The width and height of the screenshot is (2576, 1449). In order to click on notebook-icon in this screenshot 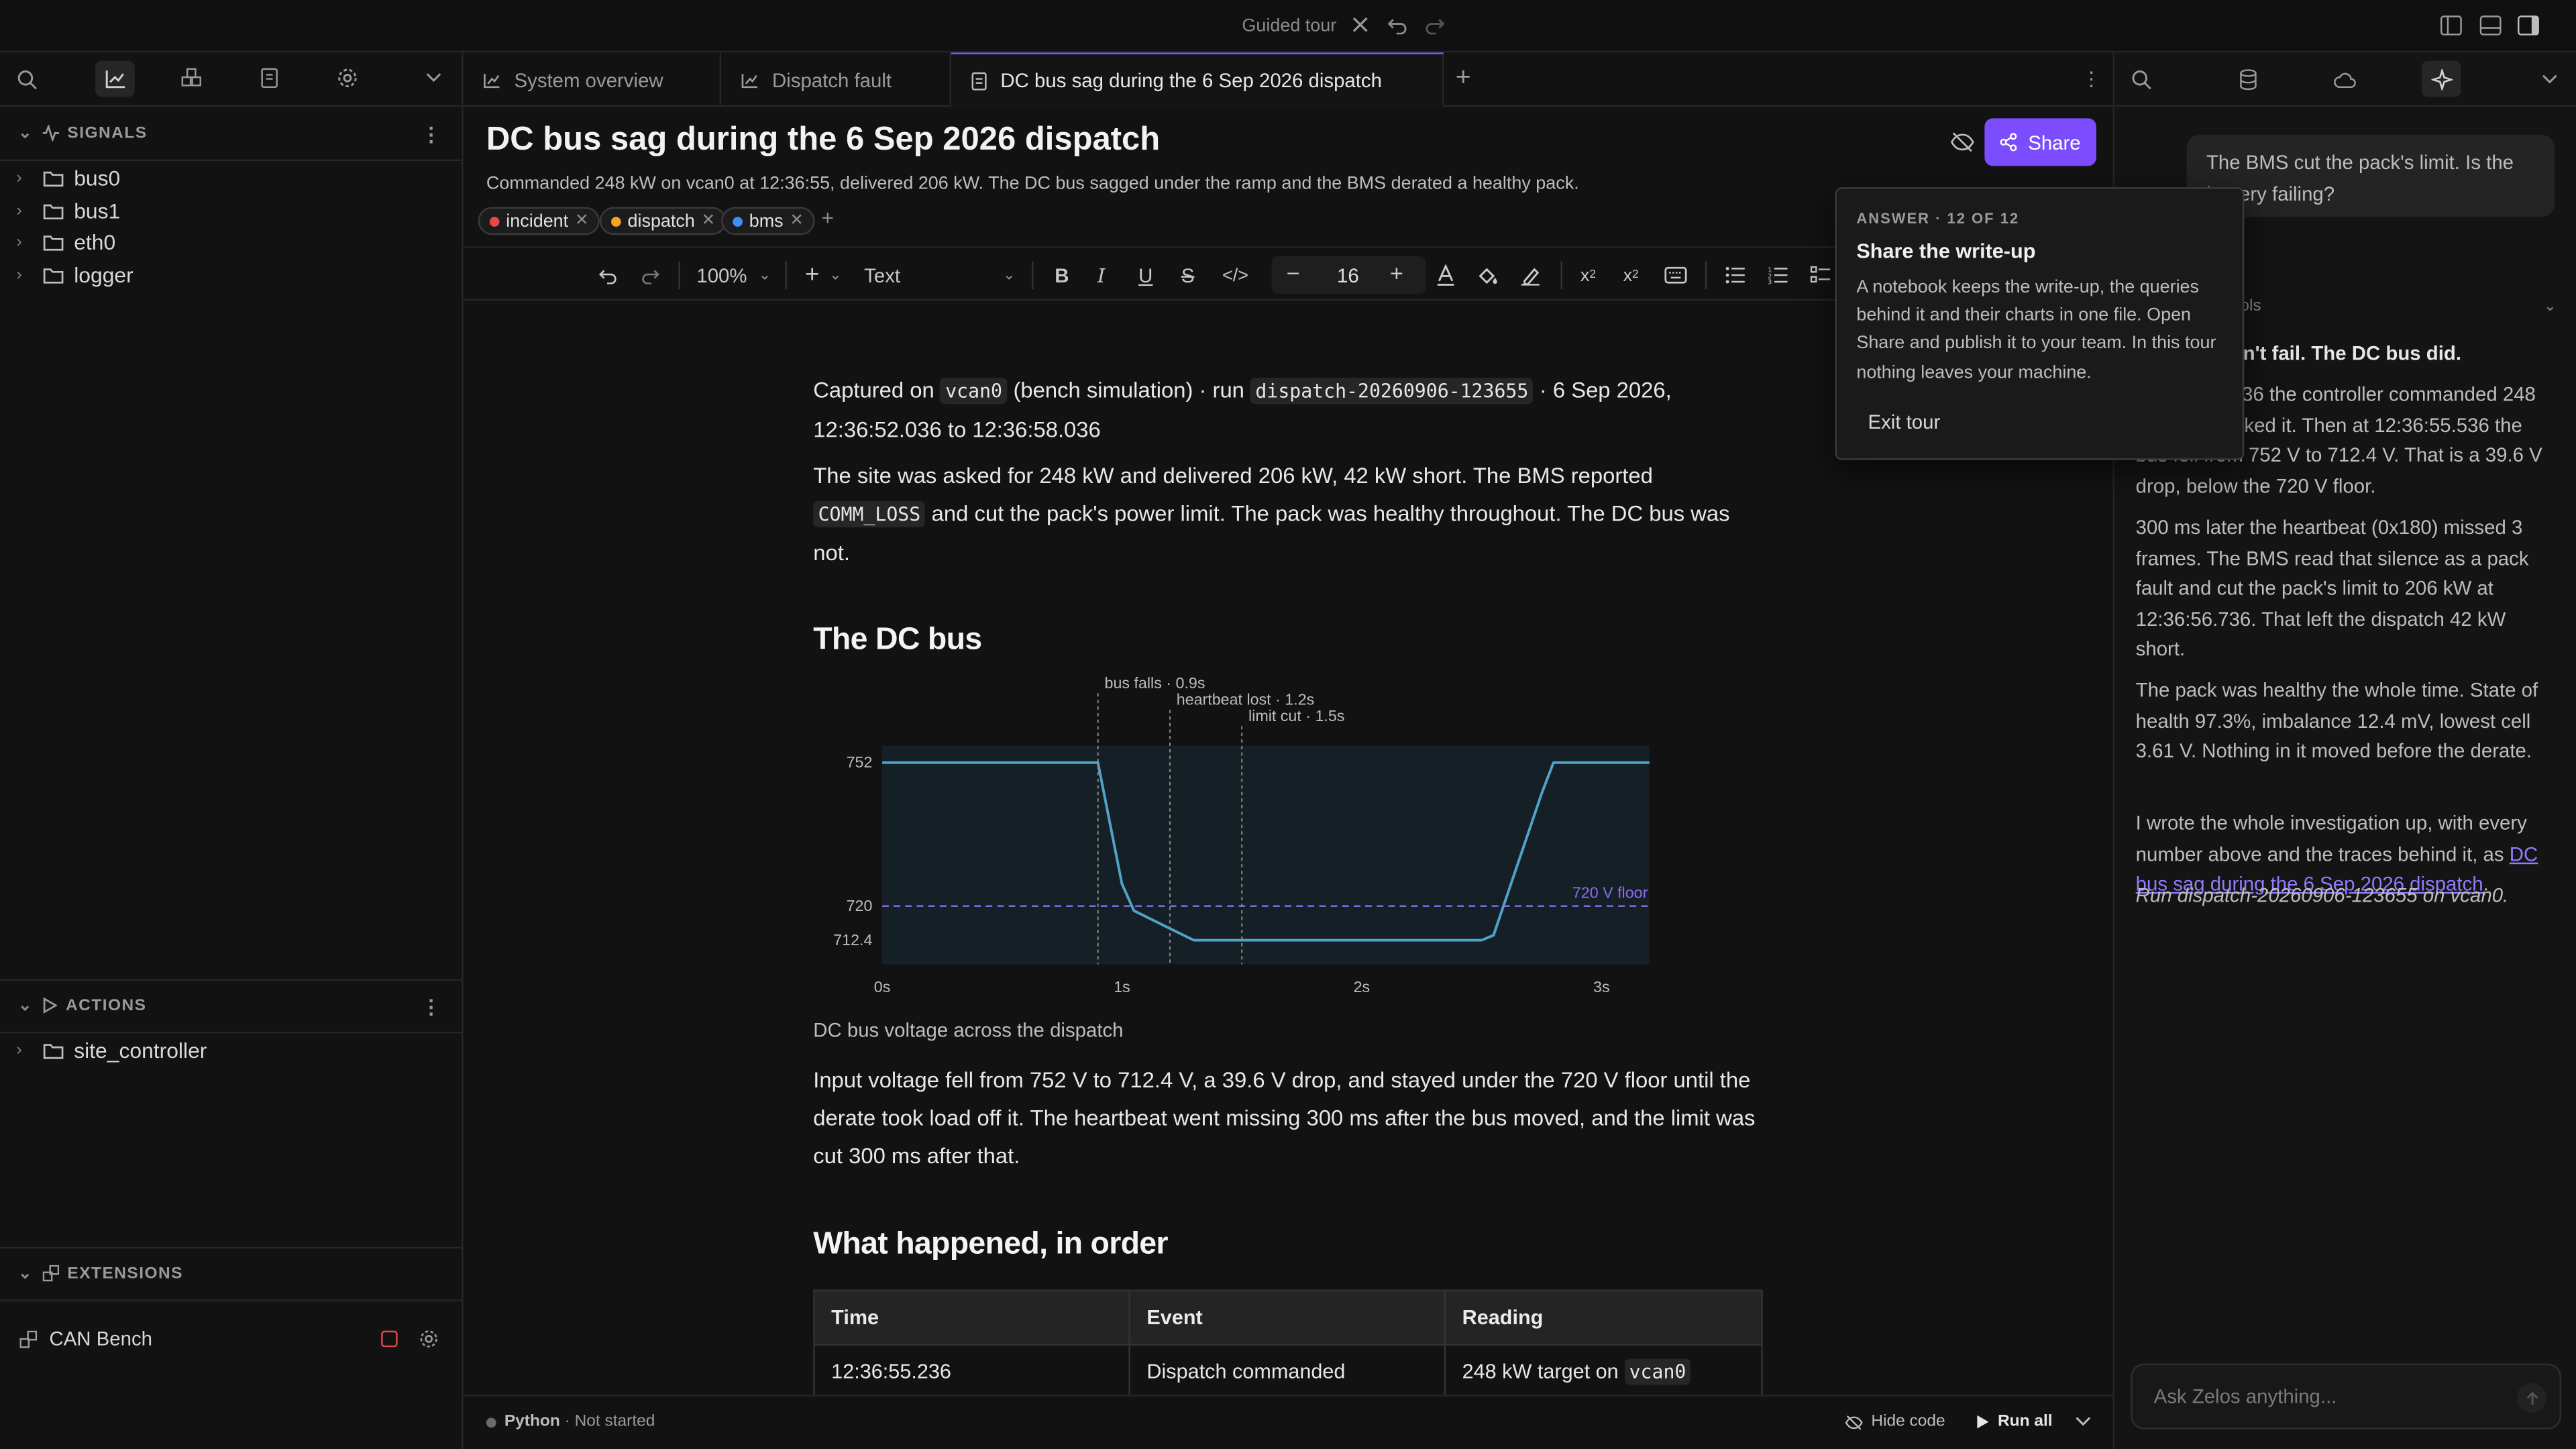, I will do `click(269, 78)`.